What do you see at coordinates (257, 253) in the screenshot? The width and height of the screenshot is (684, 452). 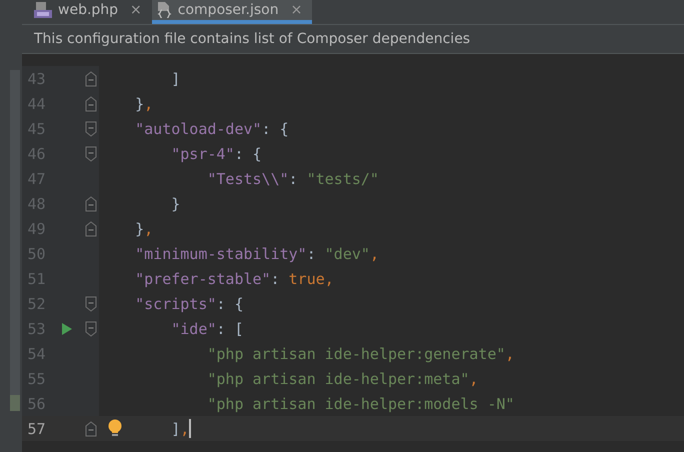 I see `code-line: "minimum-stability": "dev",` at bounding box center [257, 253].